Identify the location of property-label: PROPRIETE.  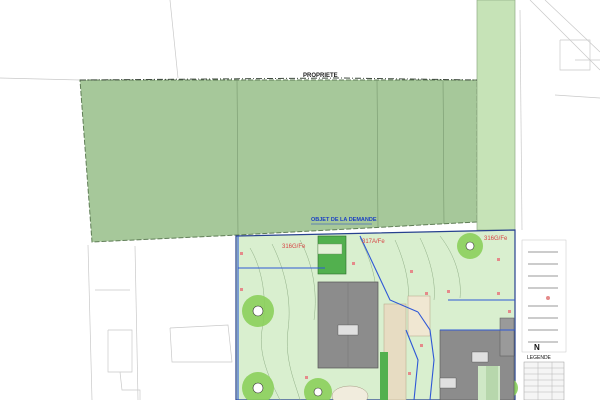
(320, 76).